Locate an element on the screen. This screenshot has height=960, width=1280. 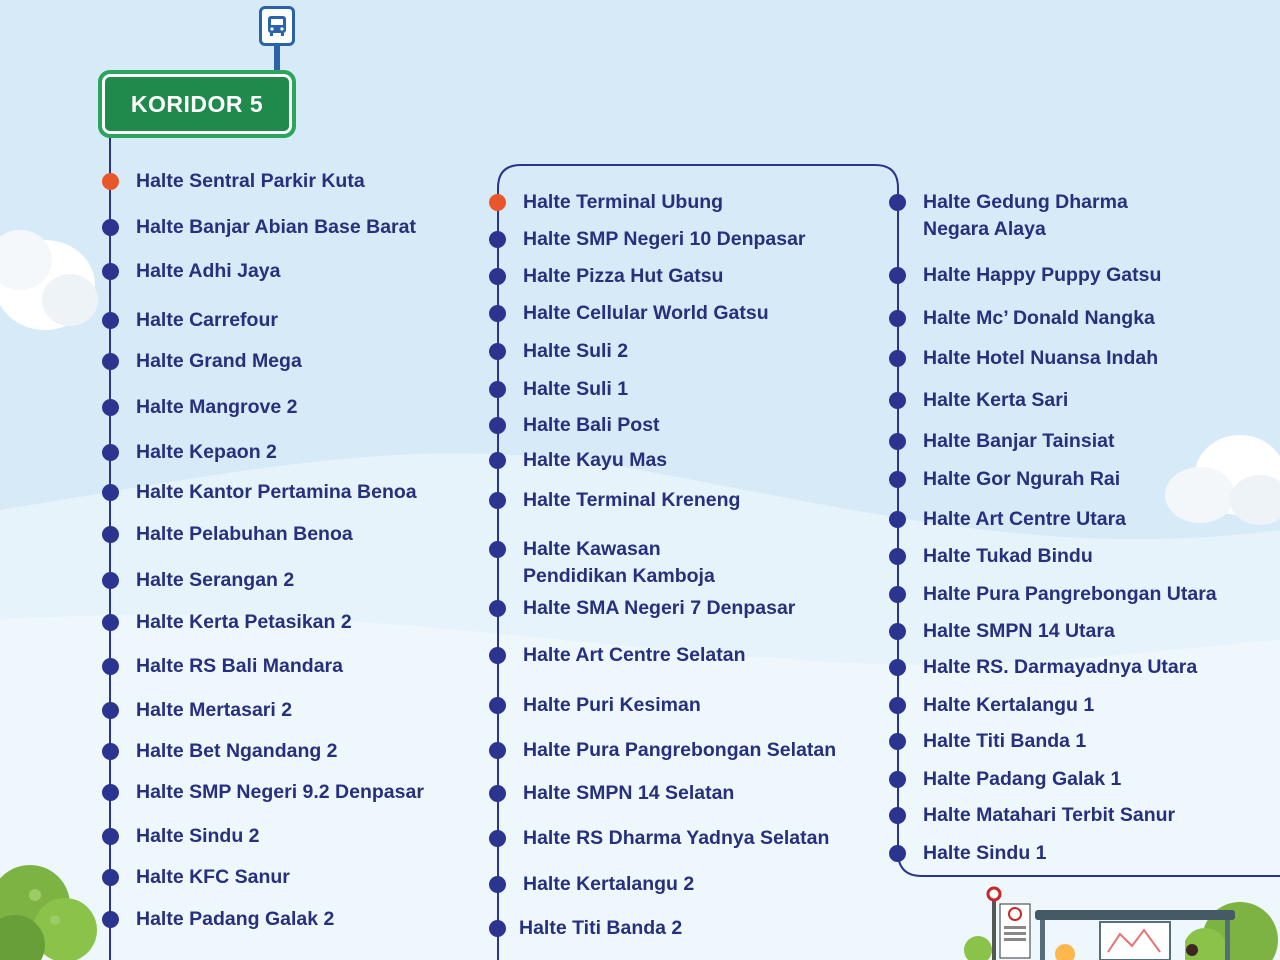
route-stop: Halte Banjar Tainsiat is located at coordinates (1001, 441).